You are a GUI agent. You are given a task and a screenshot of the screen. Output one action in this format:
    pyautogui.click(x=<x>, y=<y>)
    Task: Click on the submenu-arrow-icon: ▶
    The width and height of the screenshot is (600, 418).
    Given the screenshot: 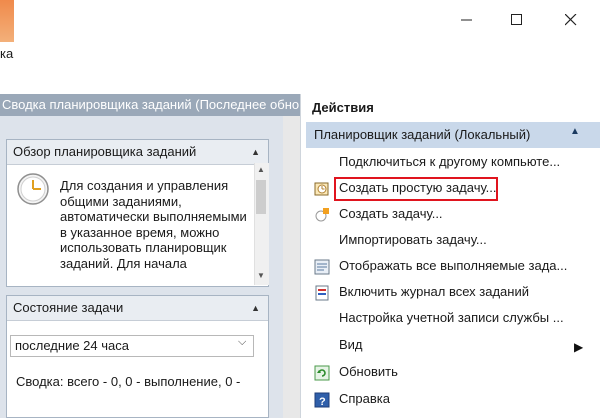 What is the action you would take?
    pyautogui.click(x=578, y=347)
    